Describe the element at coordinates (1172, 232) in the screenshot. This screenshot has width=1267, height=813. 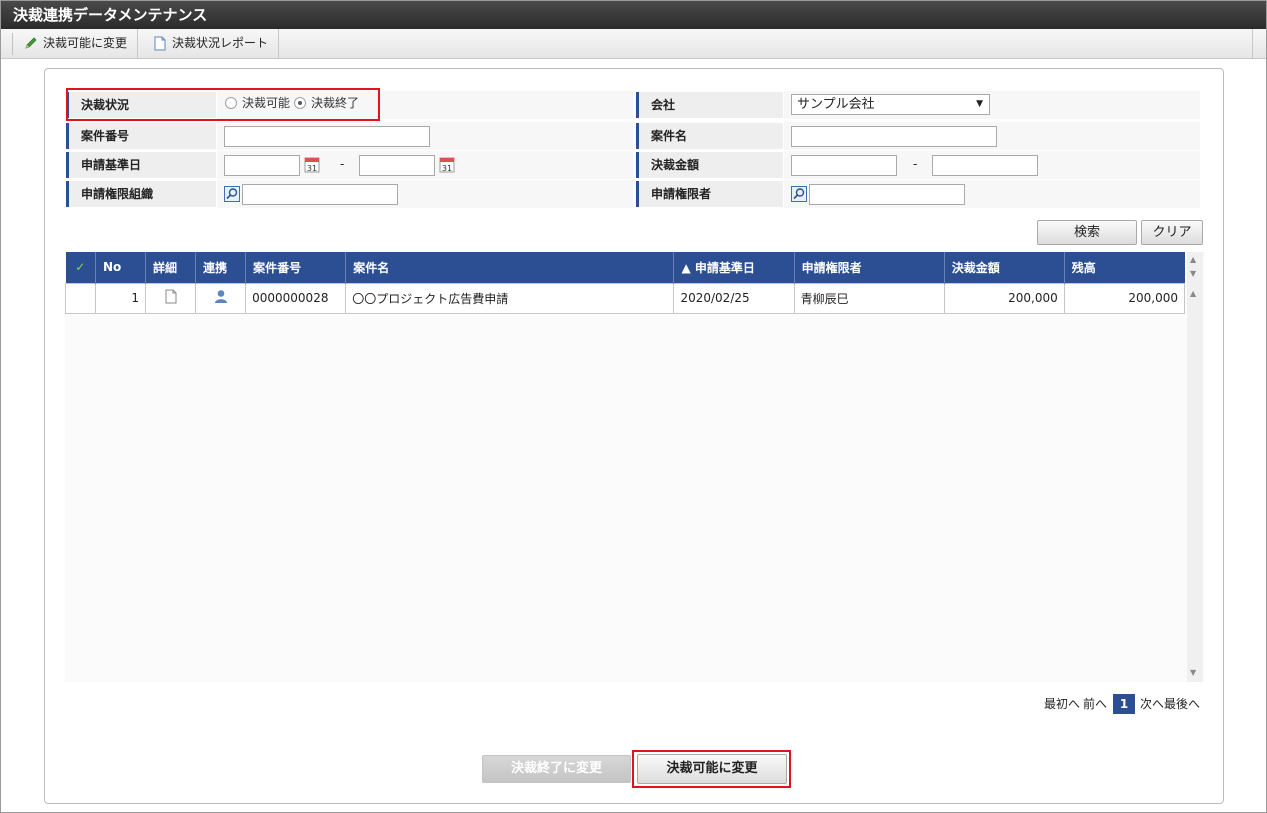
I see `clear-button: クリア` at that location.